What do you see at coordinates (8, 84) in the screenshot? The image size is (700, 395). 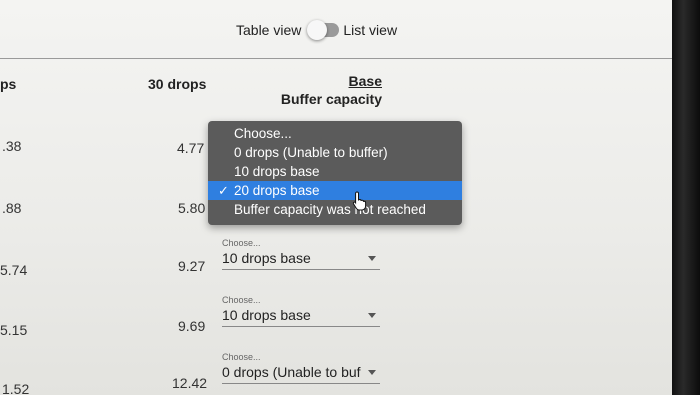 I see `column-header-partial: ps` at bounding box center [8, 84].